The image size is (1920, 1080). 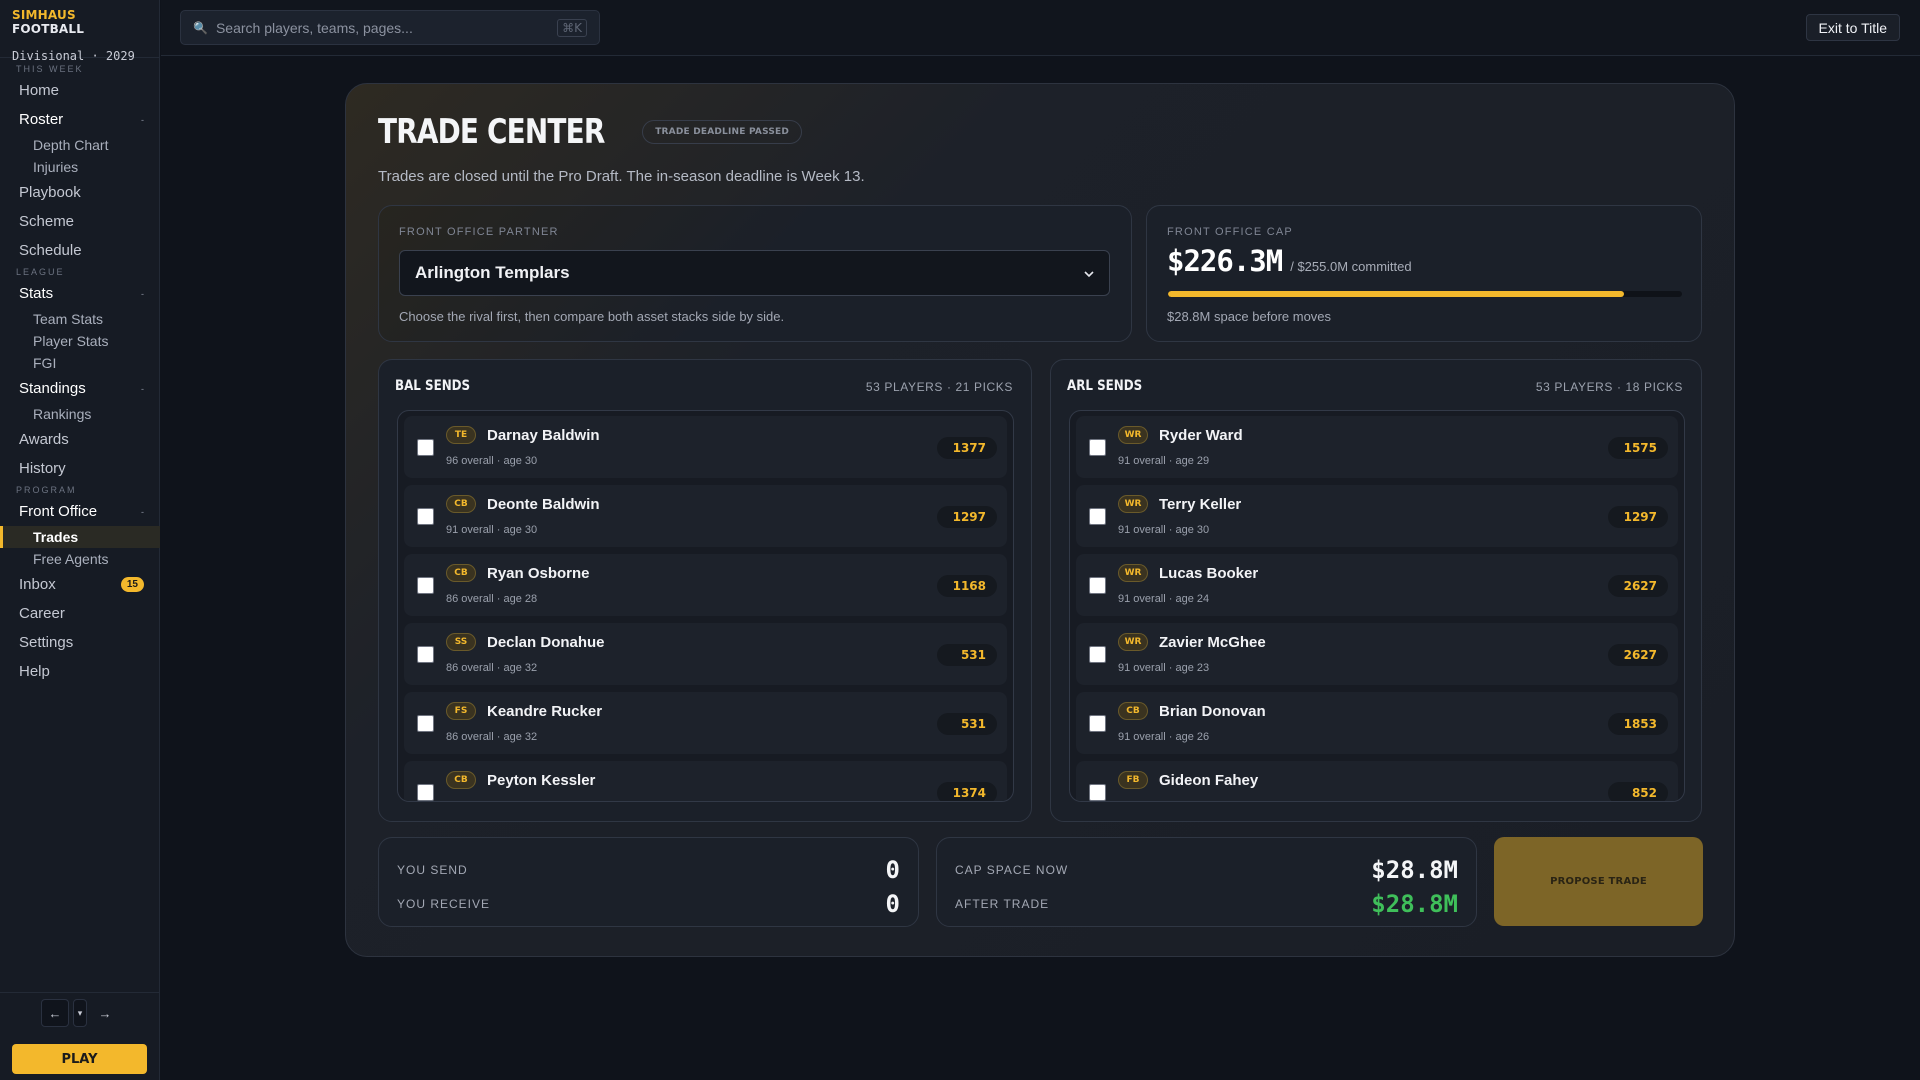 What do you see at coordinates (58, 511) in the screenshot?
I see `sidebar-item-label: Front Office` at bounding box center [58, 511].